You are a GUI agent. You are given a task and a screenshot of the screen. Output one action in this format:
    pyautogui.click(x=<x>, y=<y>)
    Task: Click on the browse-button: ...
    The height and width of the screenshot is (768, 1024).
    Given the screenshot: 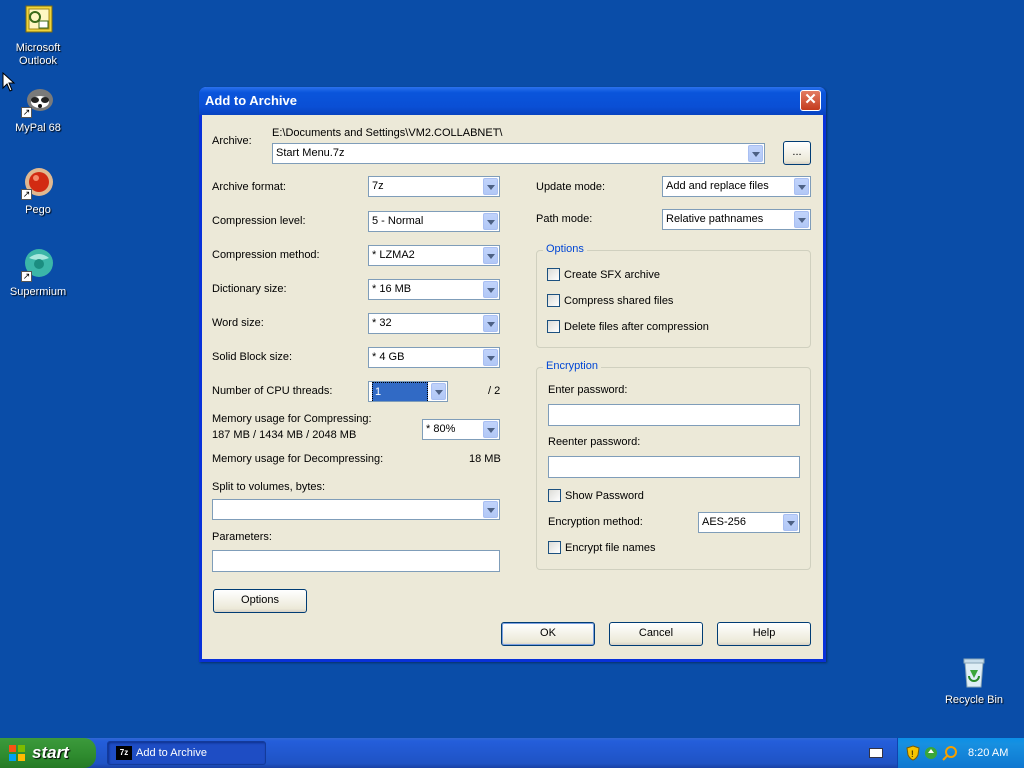 What is the action you would take?
    pyautogui.click(x=797, y=153)
    